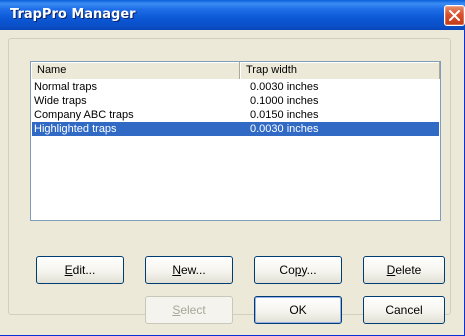 Image resolution: width=465 pixels, height=336 pixels. What do you see at coordinates (391, 270) in the screenshot?
I see `delete-mnemonic: D` at bounding box center [391, 270].